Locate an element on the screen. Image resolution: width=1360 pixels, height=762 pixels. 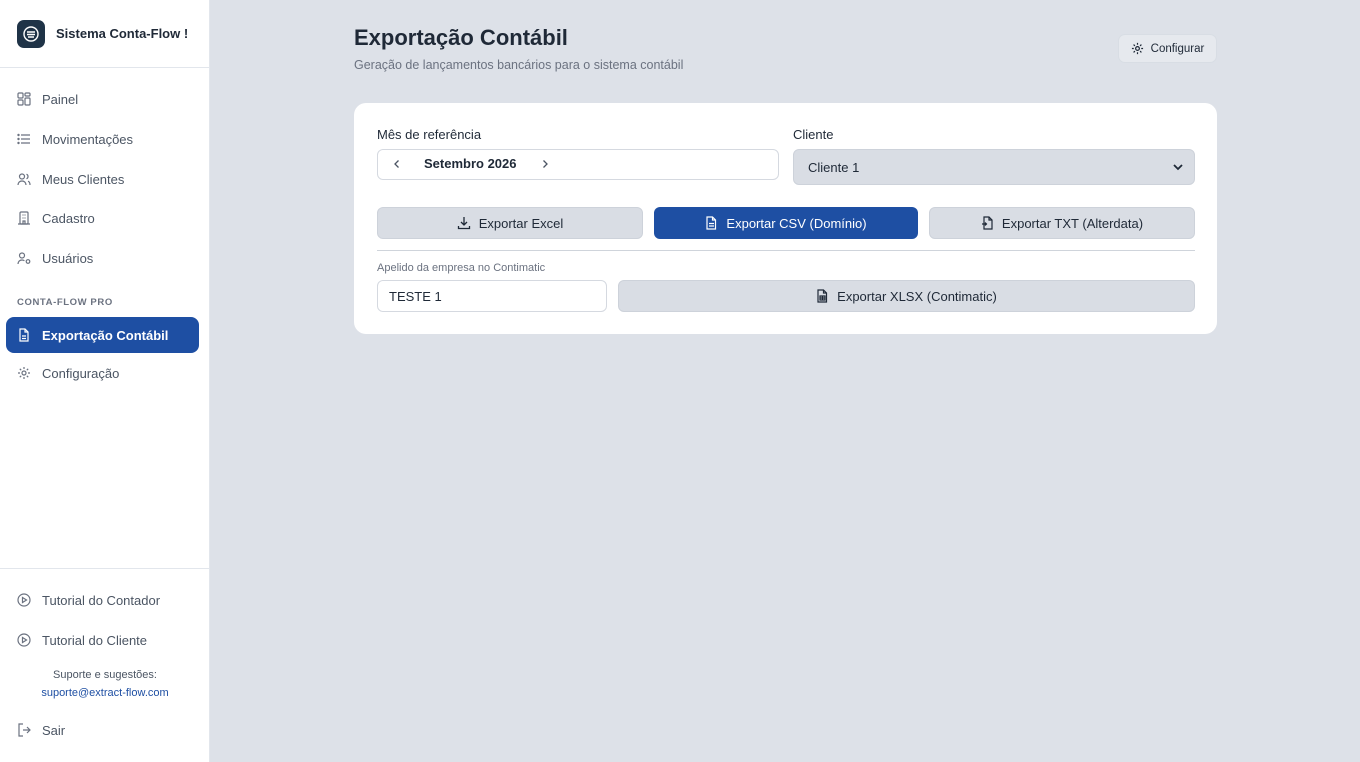
nickname-input: TESTE 1 is located at coordinates (492, 296).